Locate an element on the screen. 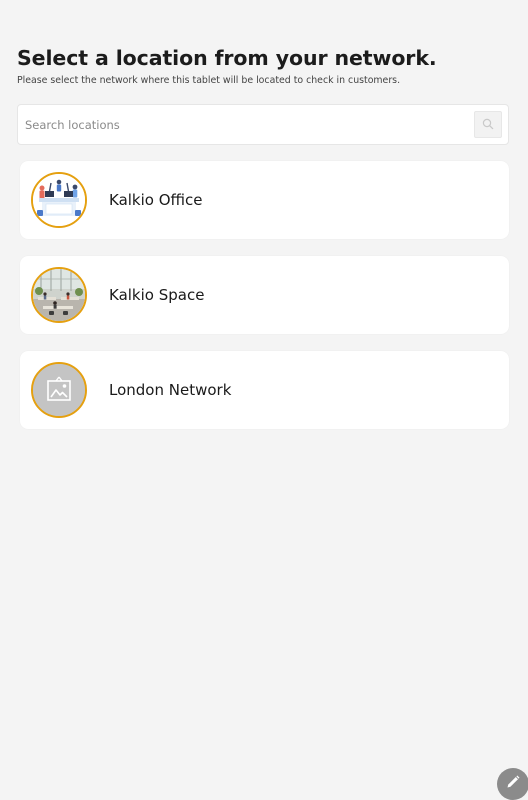  location-card-kalkio-space: Kalkio Space is located at coordinates (264, 295).